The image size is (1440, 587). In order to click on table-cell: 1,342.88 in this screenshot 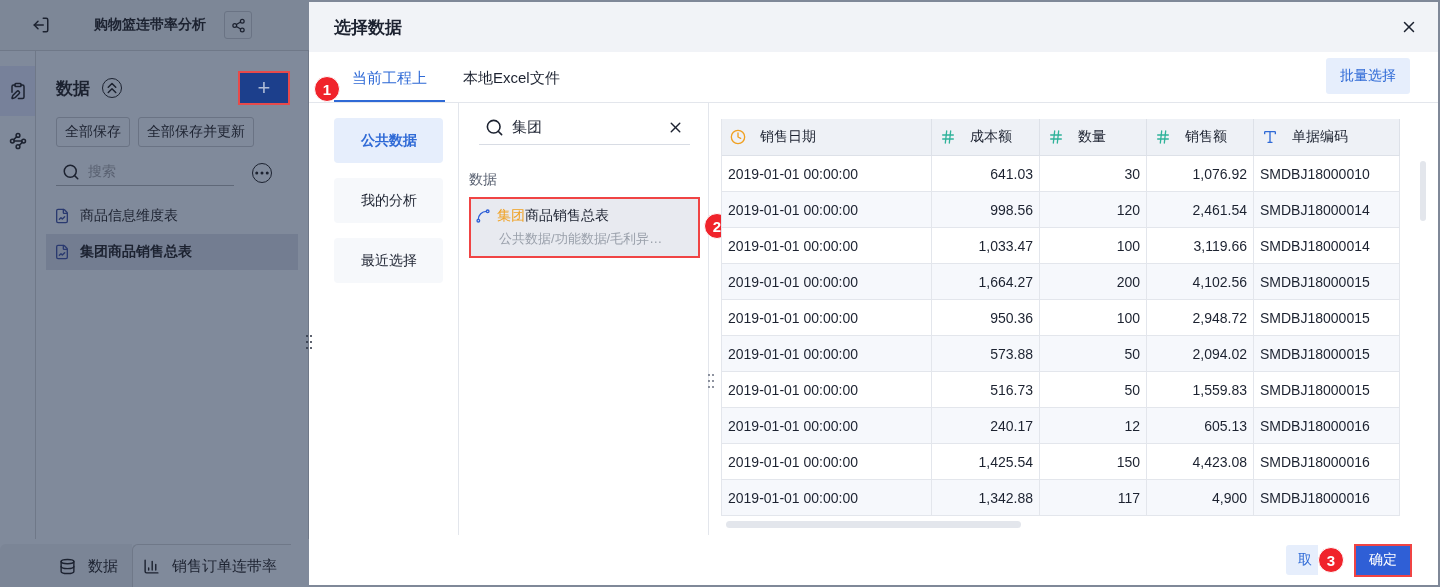, I will do `click(986, 498)`.